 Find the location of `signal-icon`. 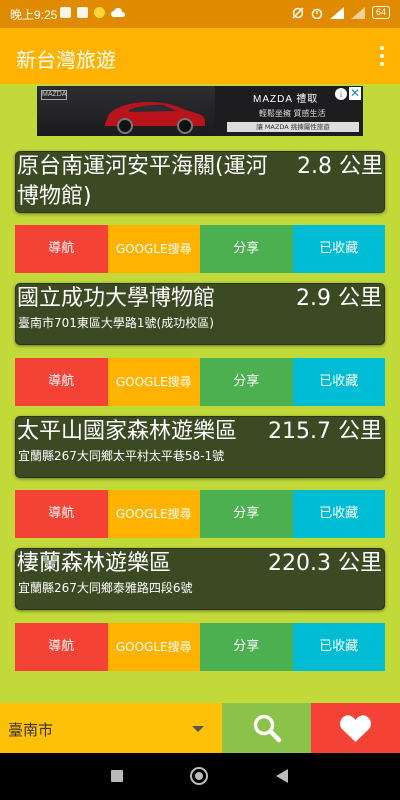

signal-icon is located at coordinates (336, 12).